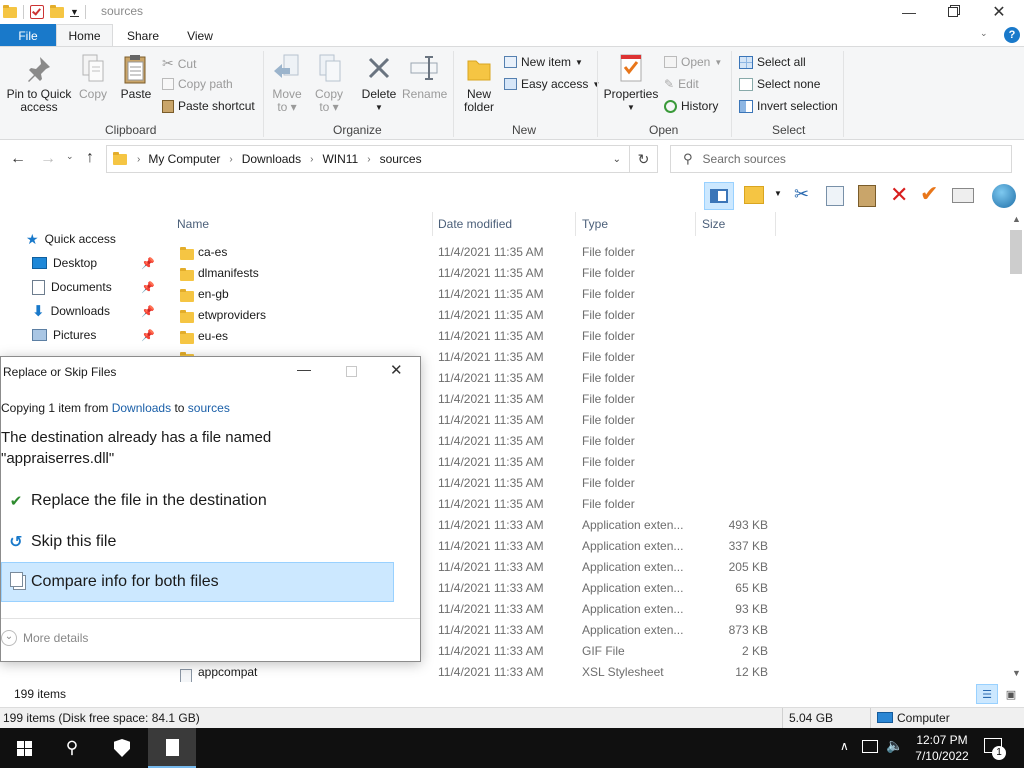  I want to click on invert-selection-button: Invert selection, so click(788, 106).